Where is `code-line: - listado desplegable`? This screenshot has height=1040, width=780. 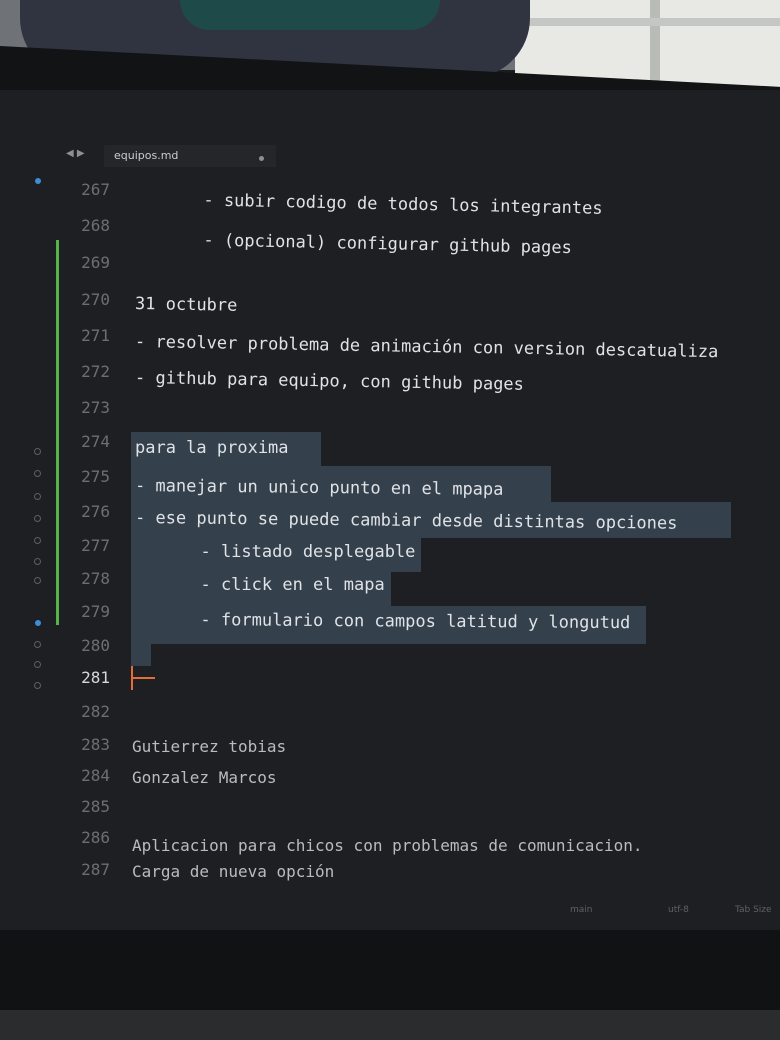
code-line: - listado desplegable is located at coordinates (297, 552).